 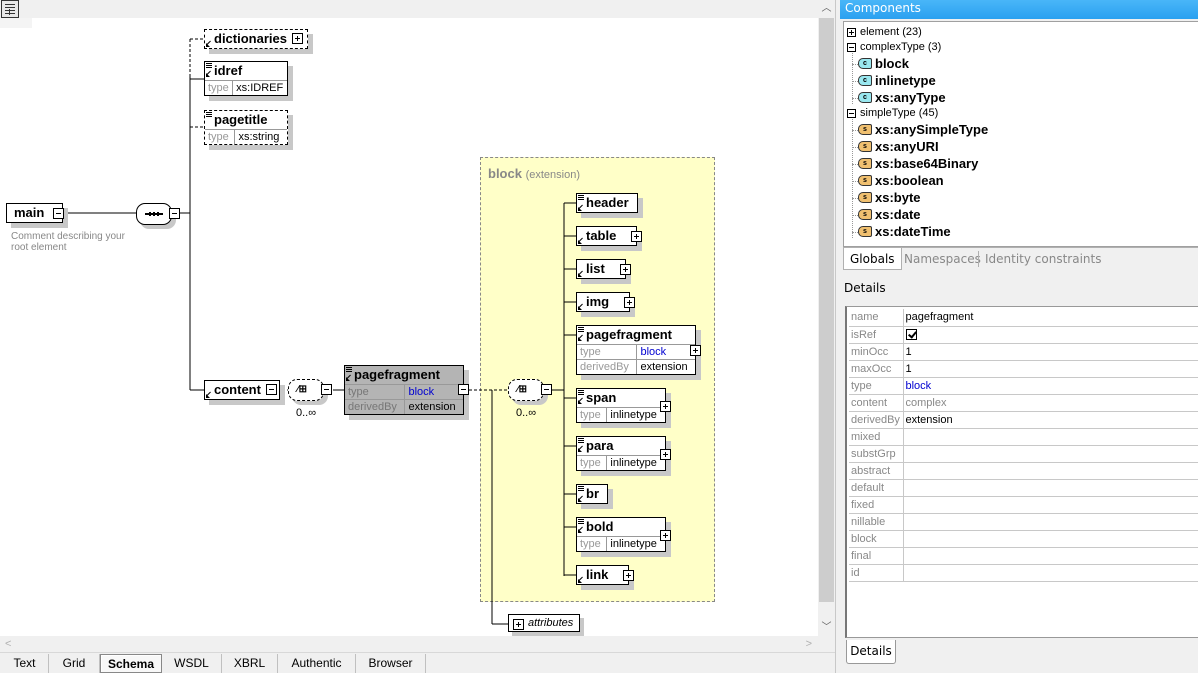 I want to click on details-row: type block, so click(x=1023, y=386).